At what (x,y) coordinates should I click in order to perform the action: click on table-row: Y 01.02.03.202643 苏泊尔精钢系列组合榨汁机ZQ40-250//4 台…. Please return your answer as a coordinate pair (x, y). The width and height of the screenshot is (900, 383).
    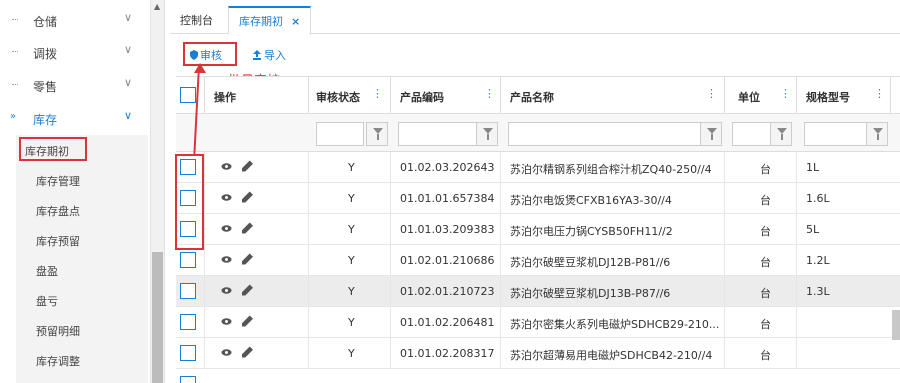
    Looking at the image, I should click on (538, 167).